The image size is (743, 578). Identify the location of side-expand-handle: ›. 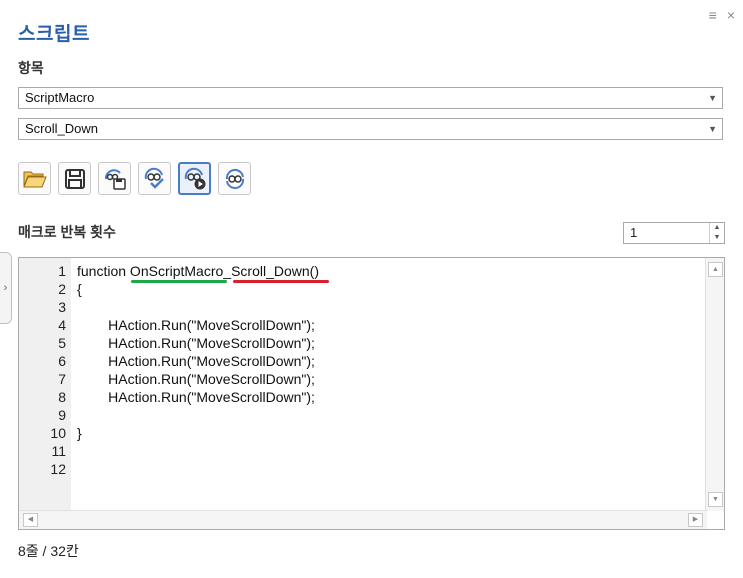
(6, 288).